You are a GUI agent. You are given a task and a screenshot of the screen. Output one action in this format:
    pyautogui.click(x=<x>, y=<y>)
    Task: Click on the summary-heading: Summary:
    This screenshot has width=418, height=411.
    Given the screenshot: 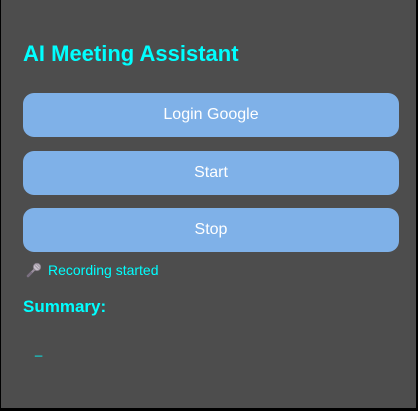 What is the action you would take?
    pyautogui.click(x=65, y=306)
    